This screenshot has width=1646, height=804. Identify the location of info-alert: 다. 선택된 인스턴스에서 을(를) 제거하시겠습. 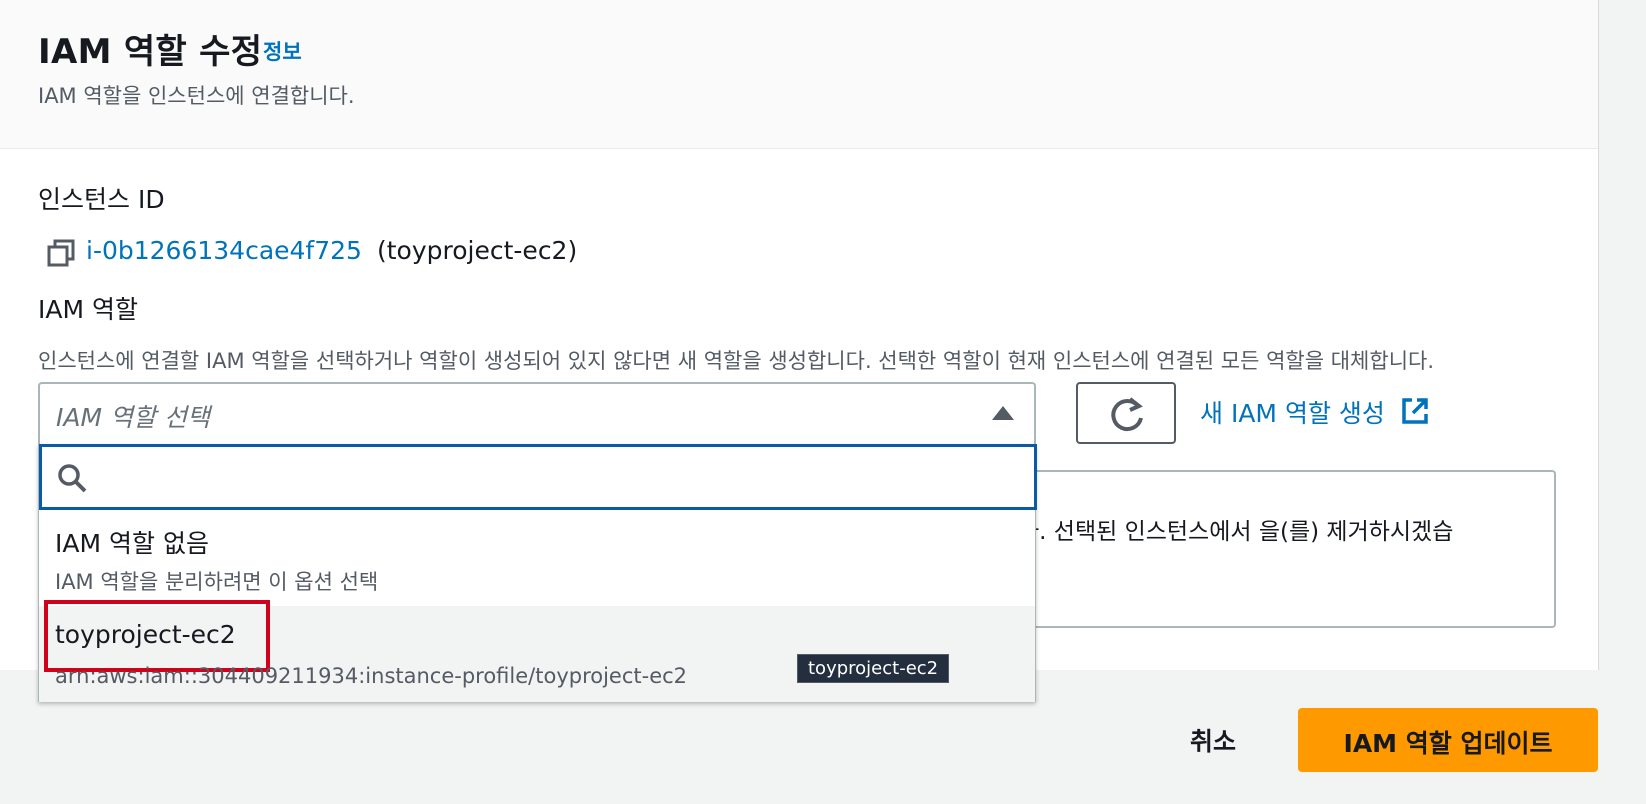
(1278, 549).